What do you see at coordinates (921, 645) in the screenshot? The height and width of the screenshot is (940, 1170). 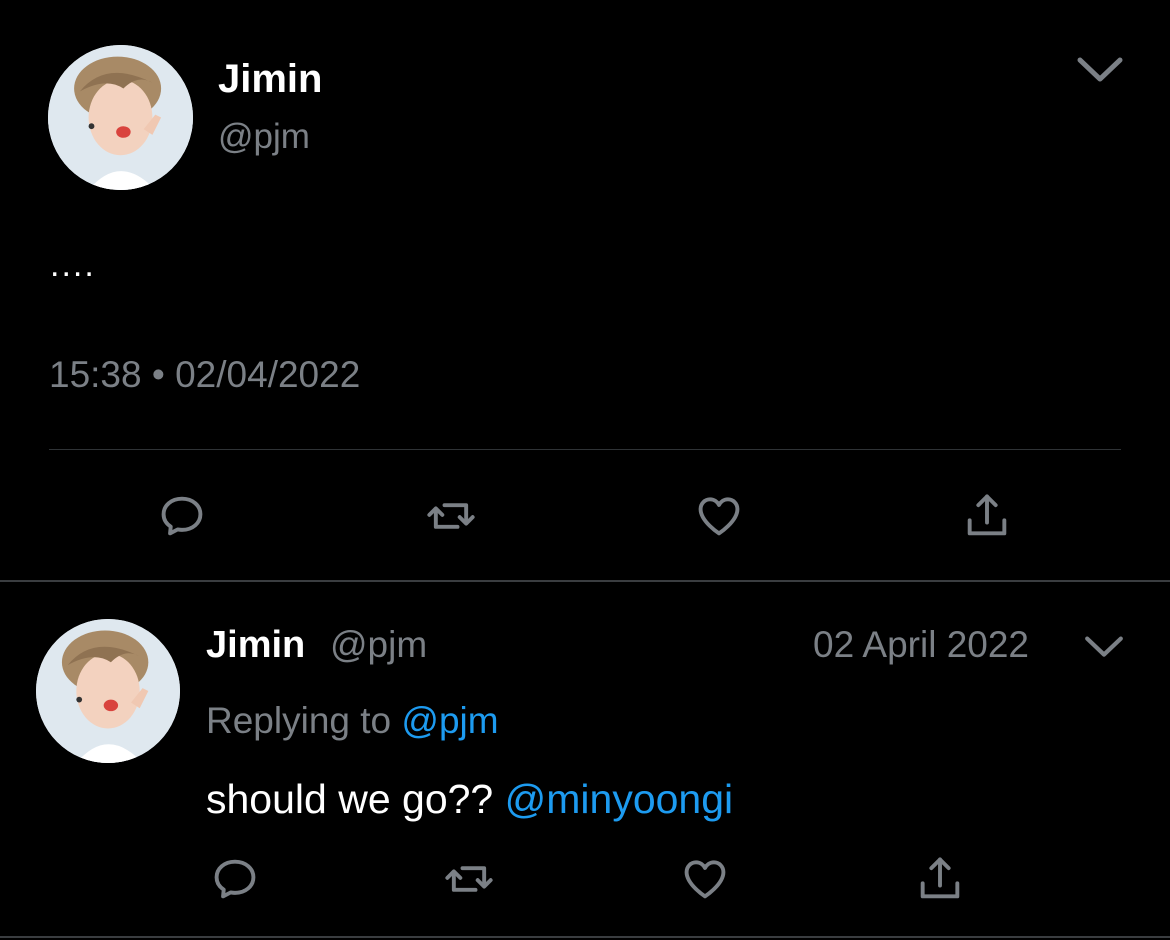 I see `tweet-date: 02 April 2022` at bounding box center [921, 645].